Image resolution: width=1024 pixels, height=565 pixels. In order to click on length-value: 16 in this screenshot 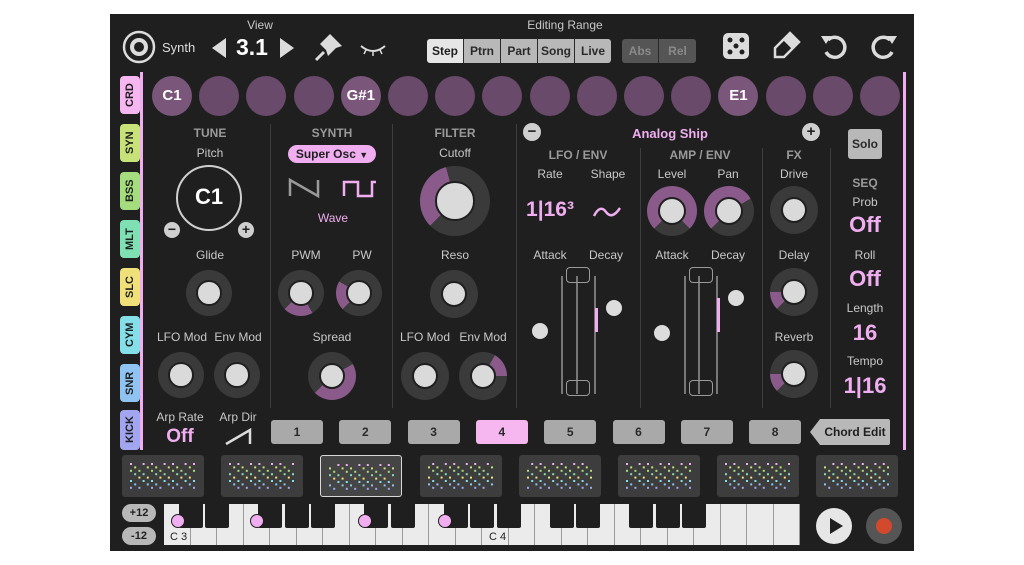, I will do `click(865, 333)`.